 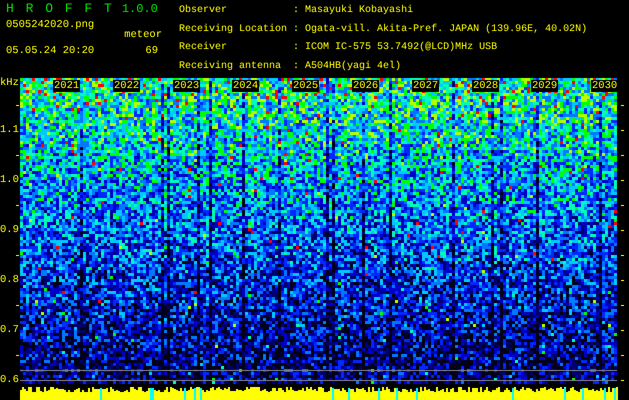 What do you see at coordinates (50, 51) in the screenshot?
I see `date-time: 05.05.24 20:20` at bounding box center [50, 51].